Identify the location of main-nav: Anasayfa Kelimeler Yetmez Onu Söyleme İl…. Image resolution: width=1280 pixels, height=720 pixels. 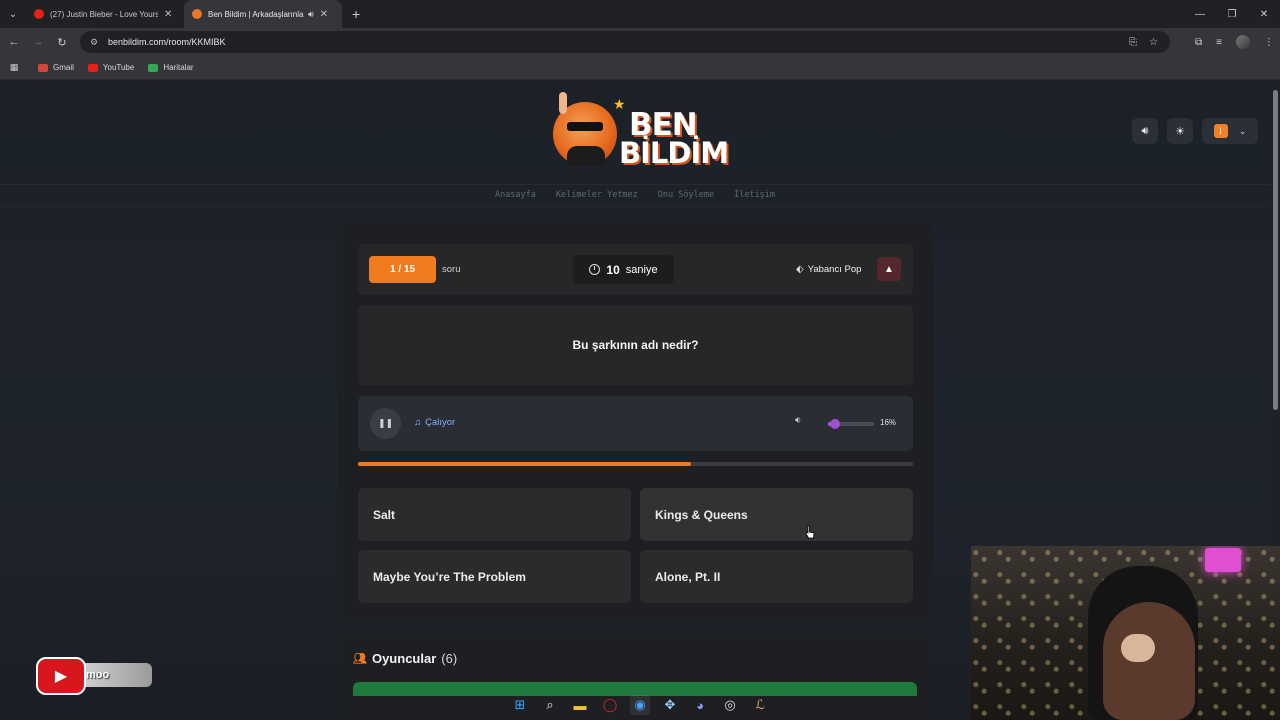
(635, 196).